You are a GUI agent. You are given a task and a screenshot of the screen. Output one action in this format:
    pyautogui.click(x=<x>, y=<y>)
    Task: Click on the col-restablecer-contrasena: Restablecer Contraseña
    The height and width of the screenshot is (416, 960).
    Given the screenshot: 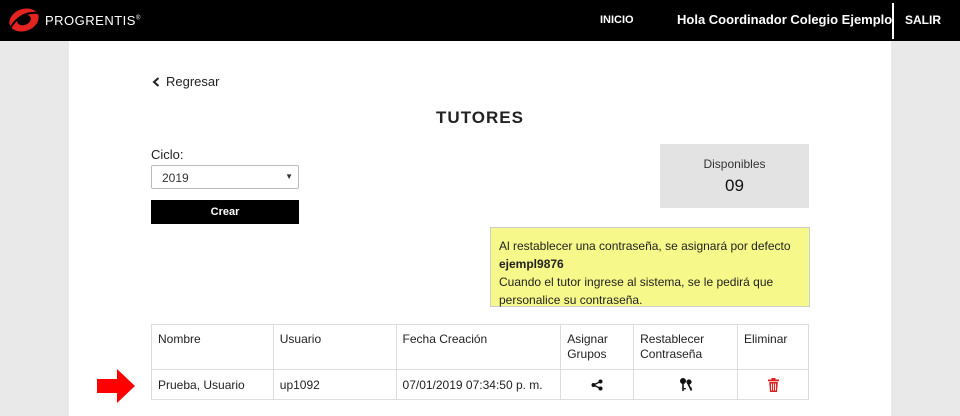 What is the action you would take?
    pyautogui.click(x=686, y=347)
    